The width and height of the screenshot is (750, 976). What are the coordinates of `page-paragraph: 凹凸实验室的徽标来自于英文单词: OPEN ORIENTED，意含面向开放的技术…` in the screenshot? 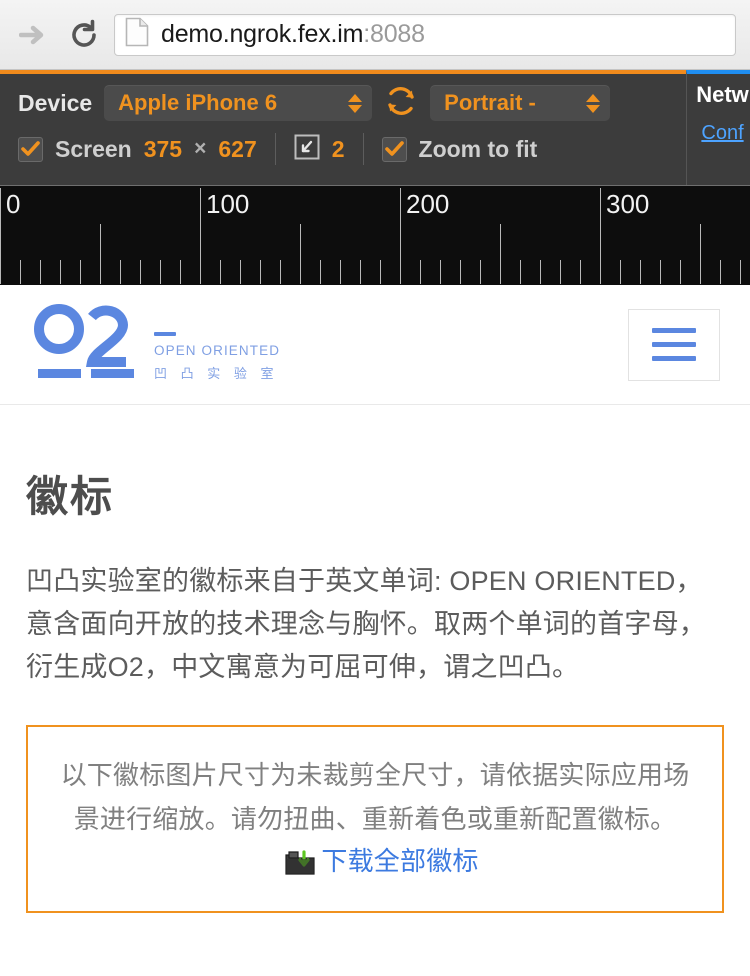 It's located at (366, 624).